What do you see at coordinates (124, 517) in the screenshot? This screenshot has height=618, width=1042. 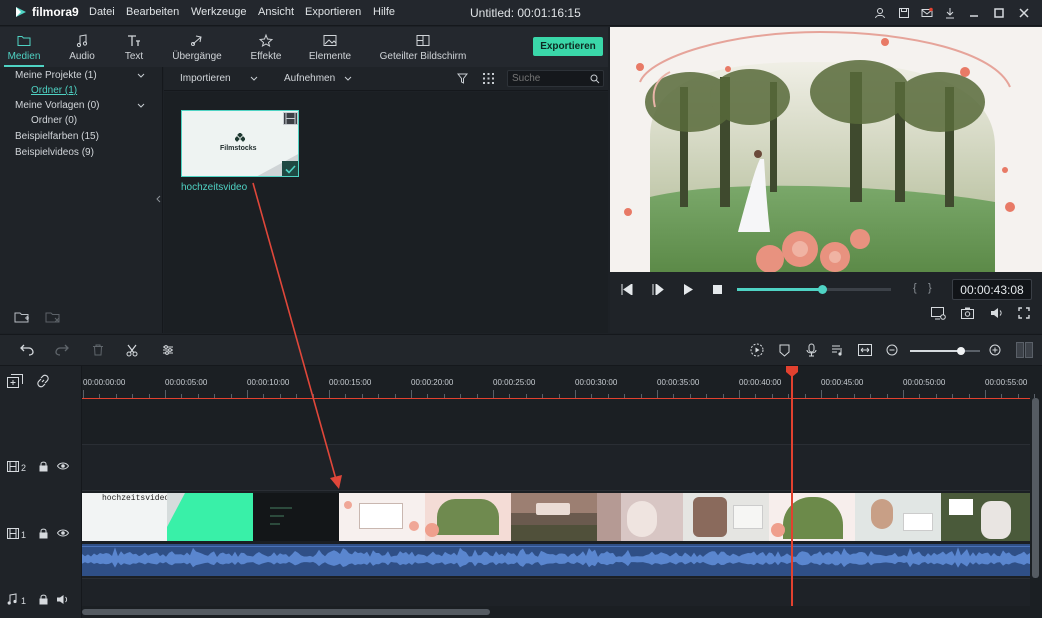 I see `video-clip: hochzeitsvideo` at bounding box center [124, 517].